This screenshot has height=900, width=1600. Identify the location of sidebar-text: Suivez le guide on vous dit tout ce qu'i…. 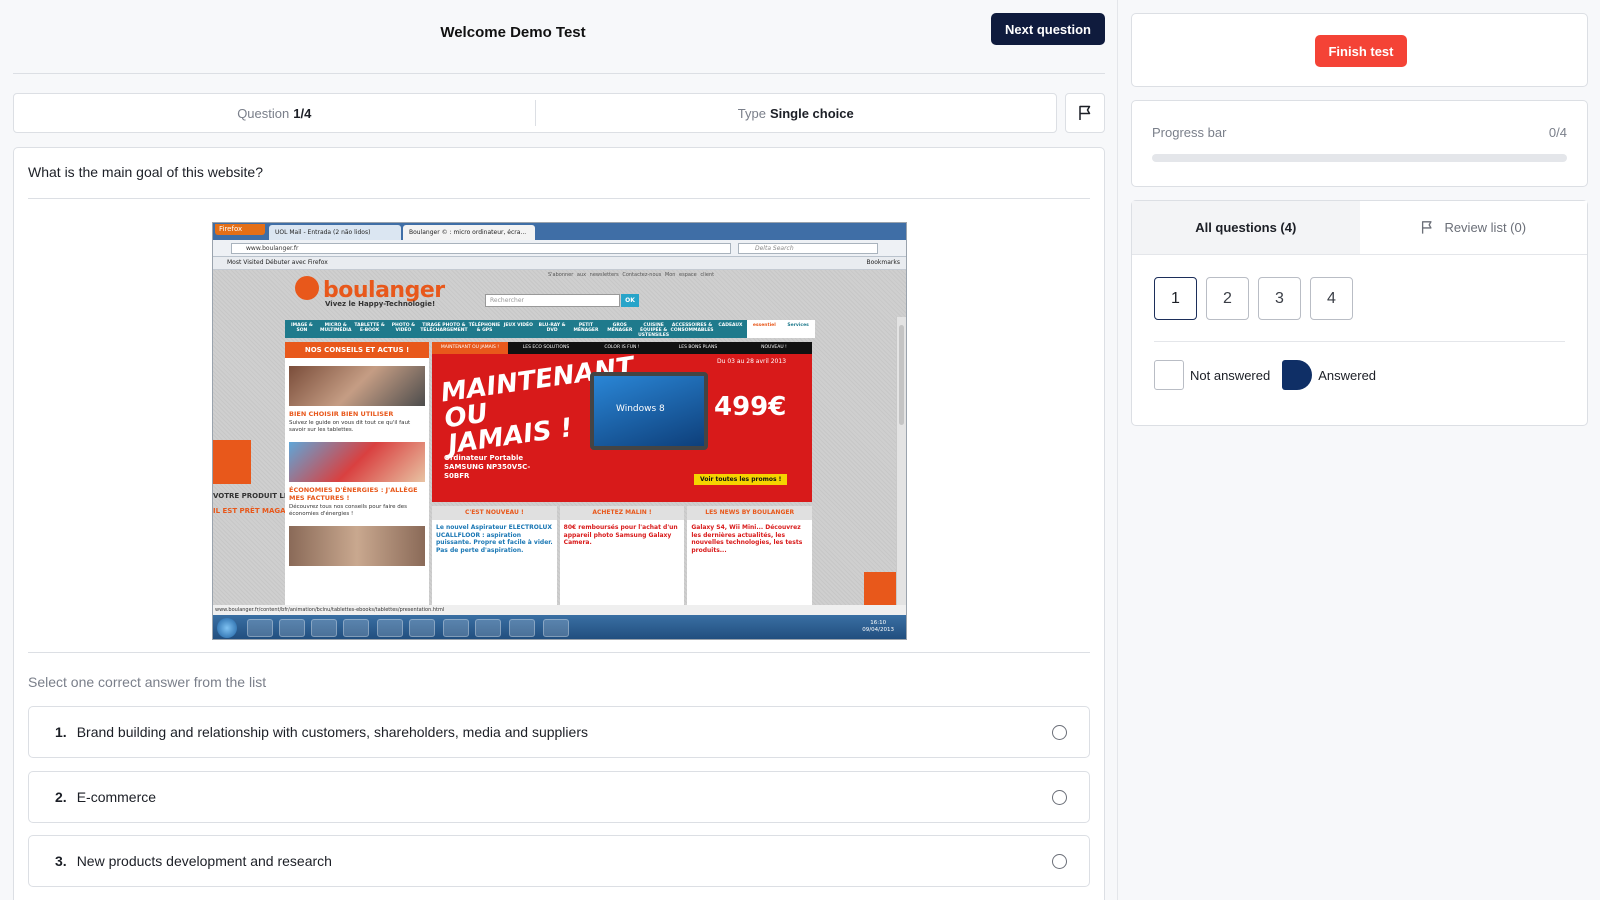
(350, 426).